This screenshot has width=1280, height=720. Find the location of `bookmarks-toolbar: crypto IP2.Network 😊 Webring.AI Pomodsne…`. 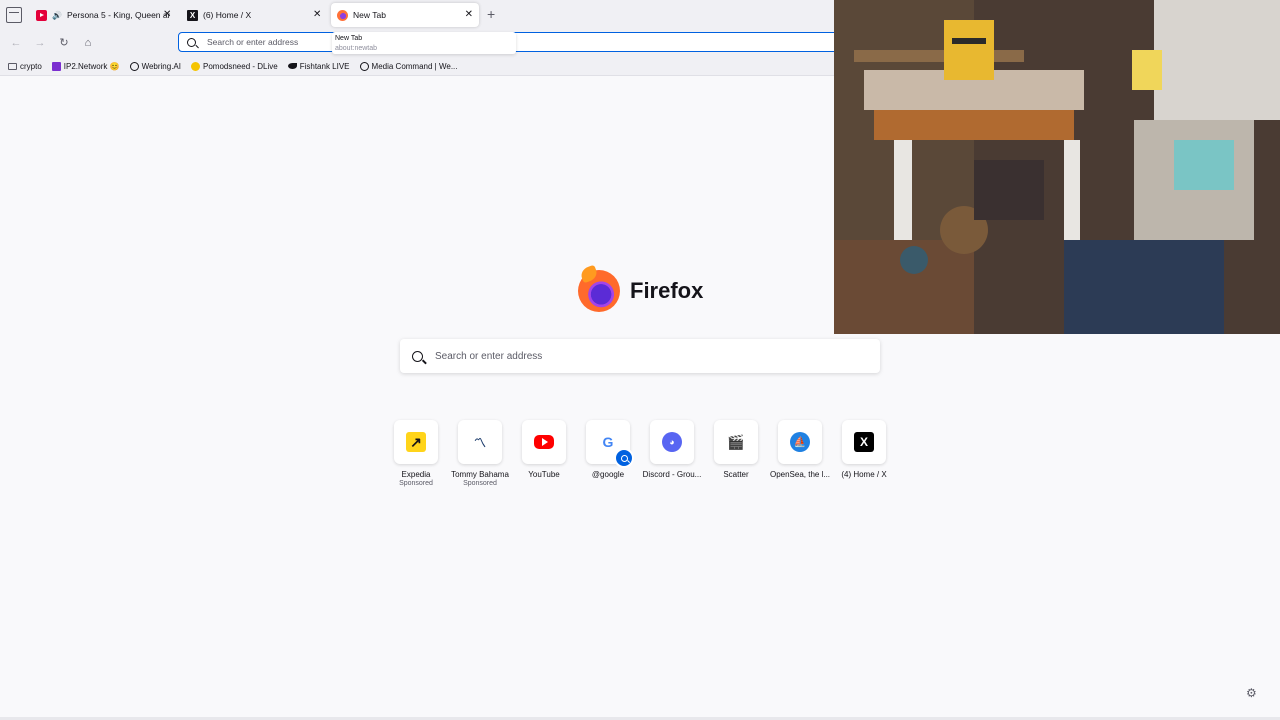

bookmarks-toolbar: crypto IP2.Network 😊 Webring.AI Pomodsne… is located at coordinates (417, 66).